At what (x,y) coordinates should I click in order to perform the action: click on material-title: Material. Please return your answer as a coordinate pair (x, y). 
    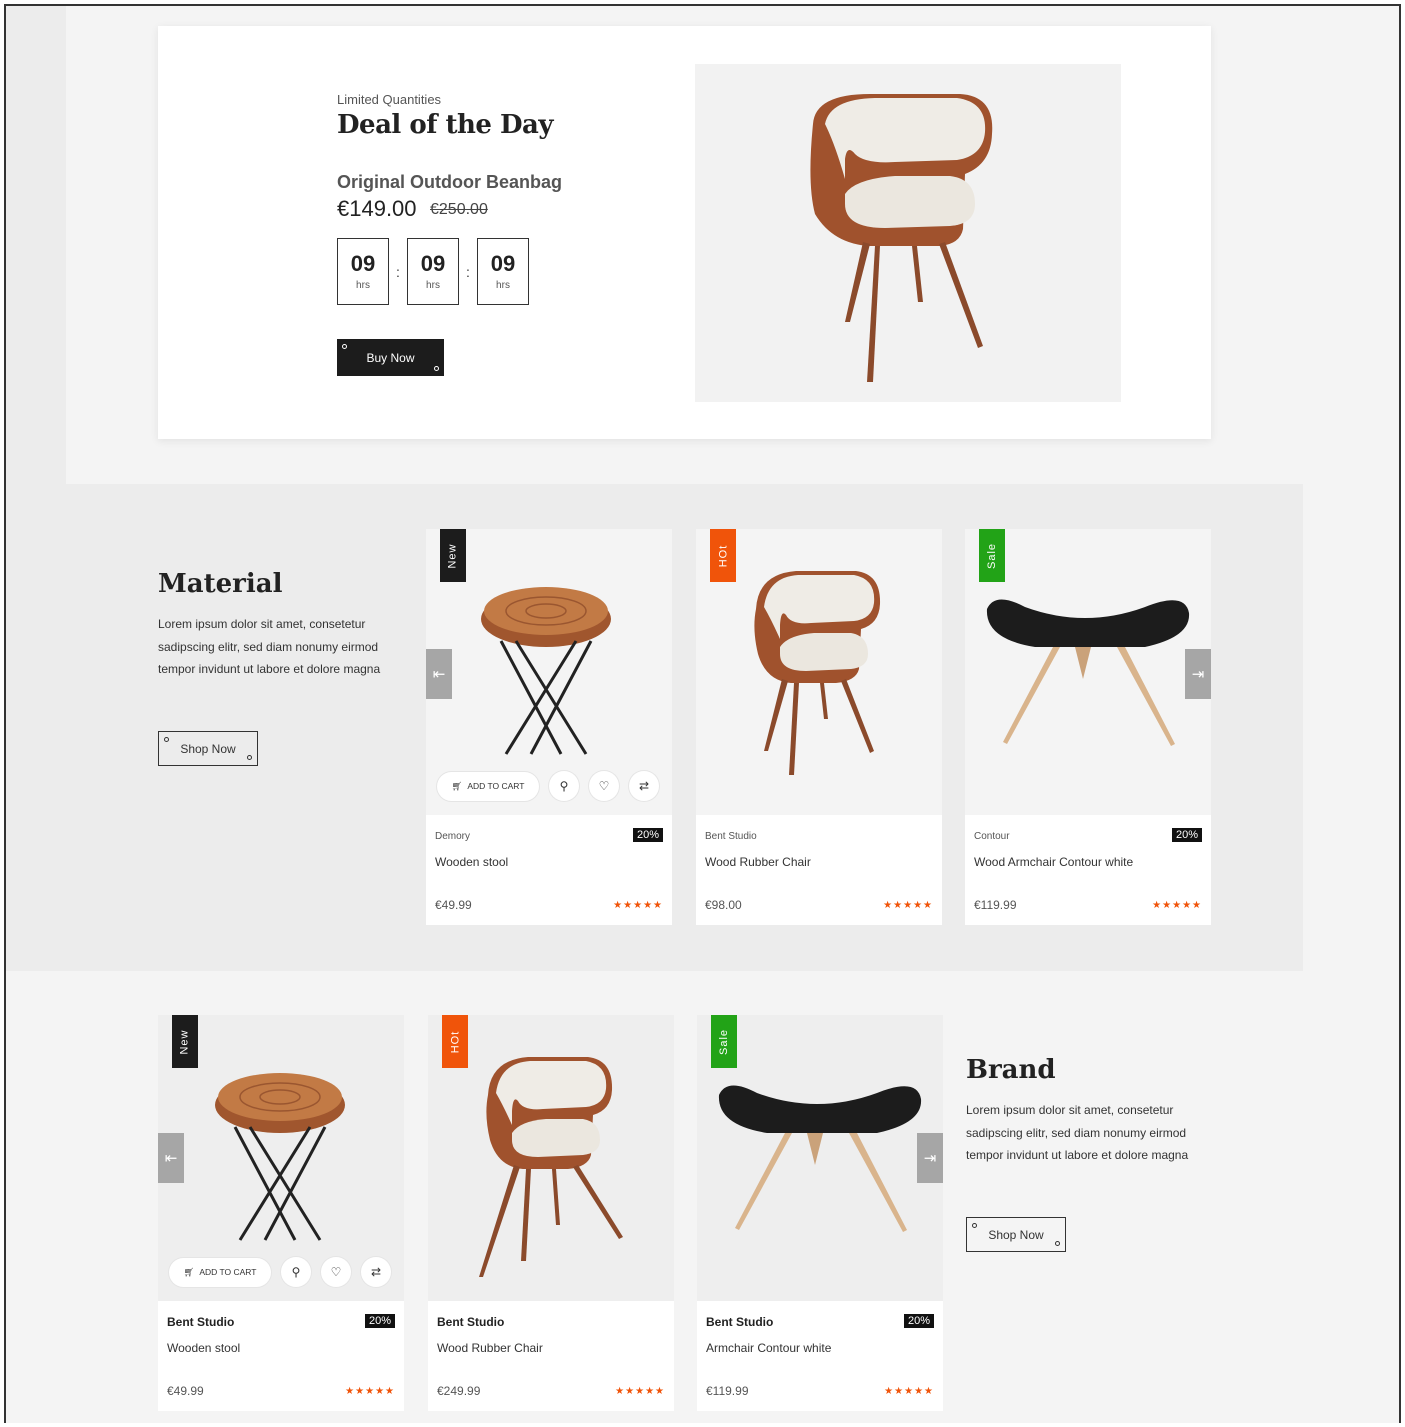
    Looking at the image, I should click on (220, 584).